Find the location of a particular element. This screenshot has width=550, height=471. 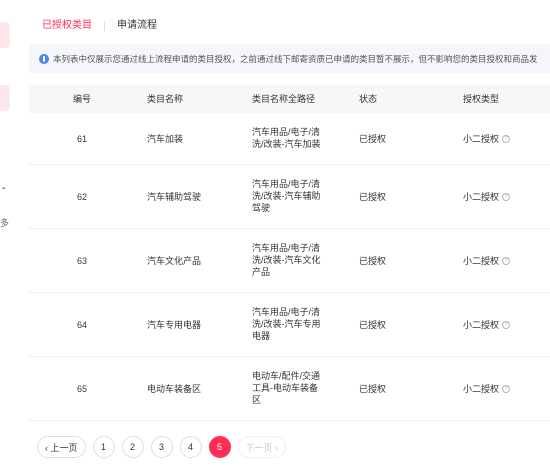

path-line: 洗/改装-汽车专用 is located at coordinates (286, 324).